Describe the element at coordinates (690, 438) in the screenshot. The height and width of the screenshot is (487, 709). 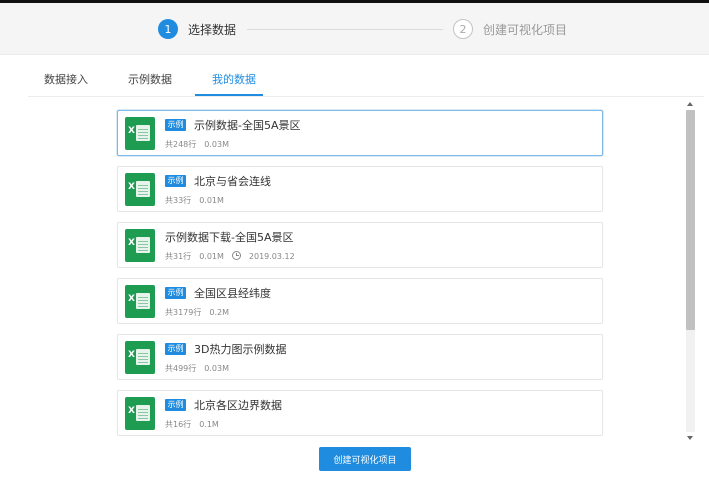
I see `scroll-down-arrow` at that location.